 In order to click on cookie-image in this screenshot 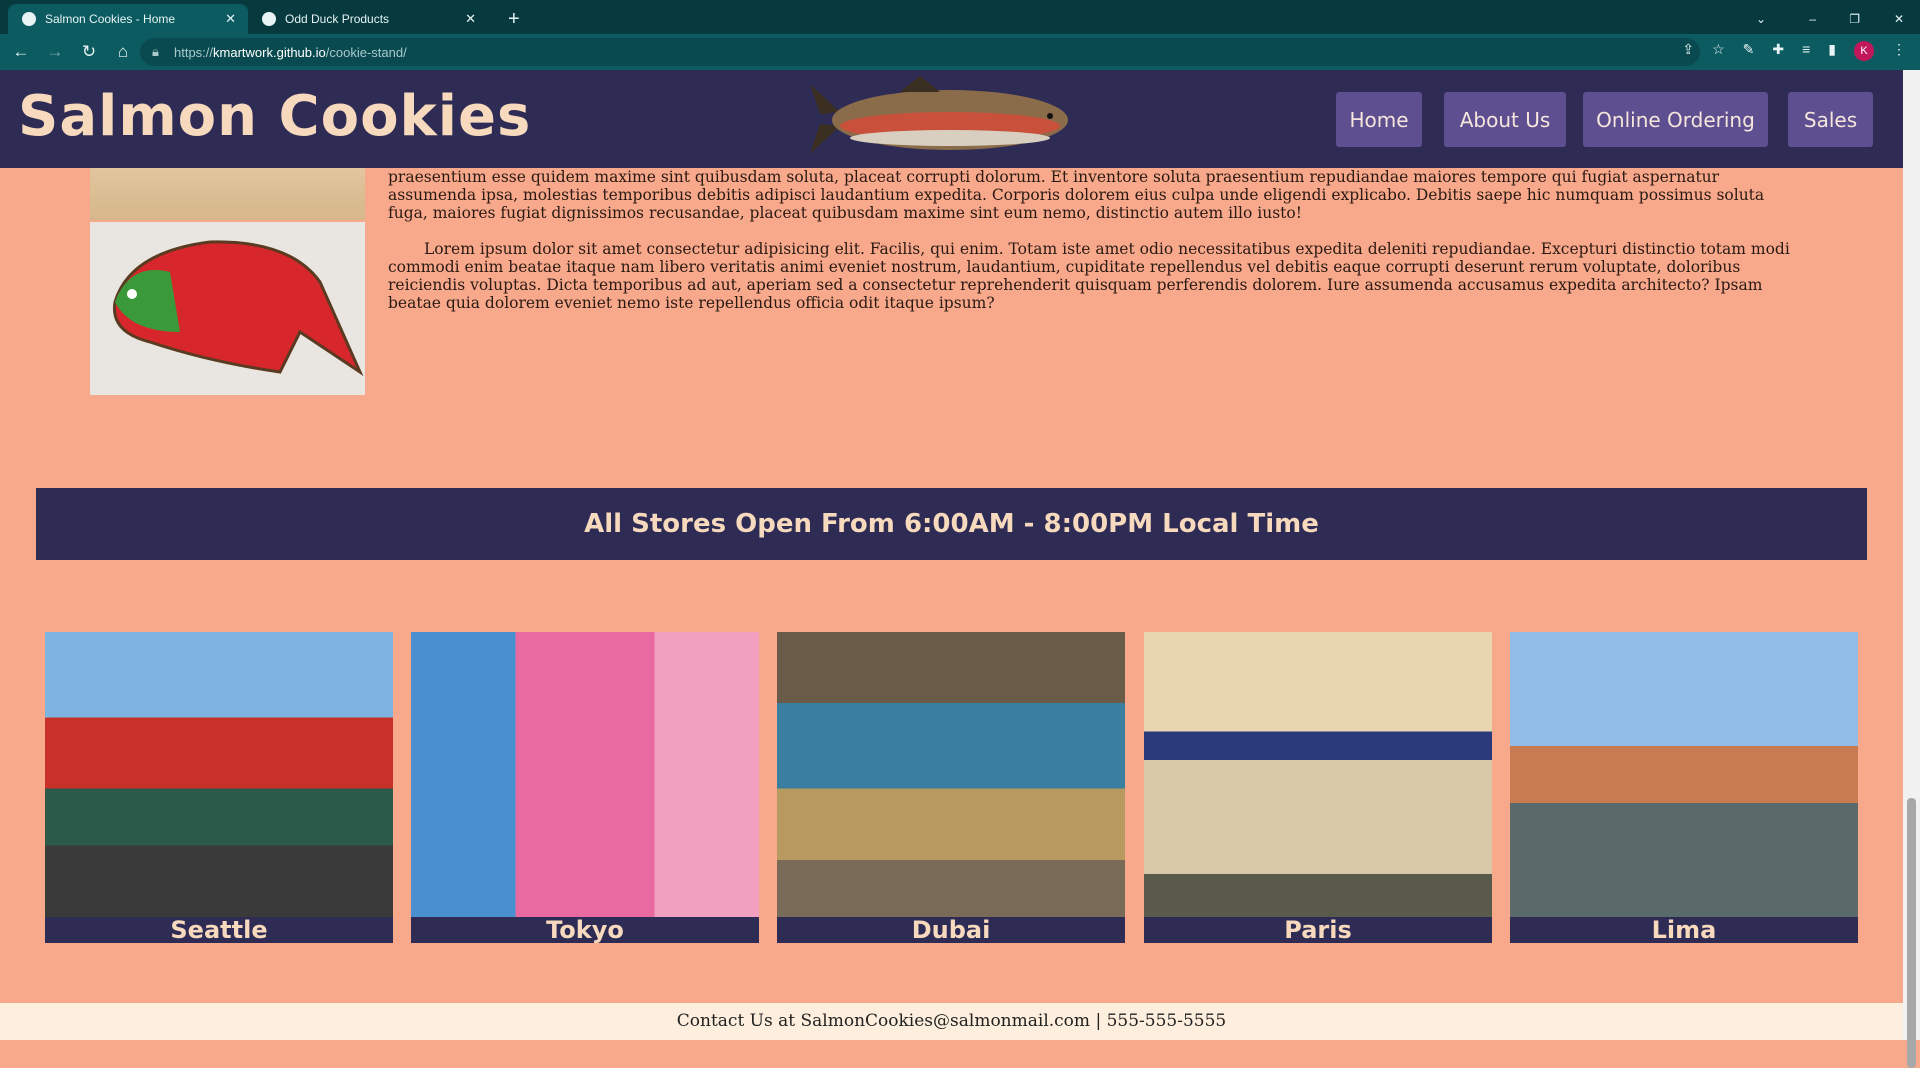, I will do `click(227, 194)`.